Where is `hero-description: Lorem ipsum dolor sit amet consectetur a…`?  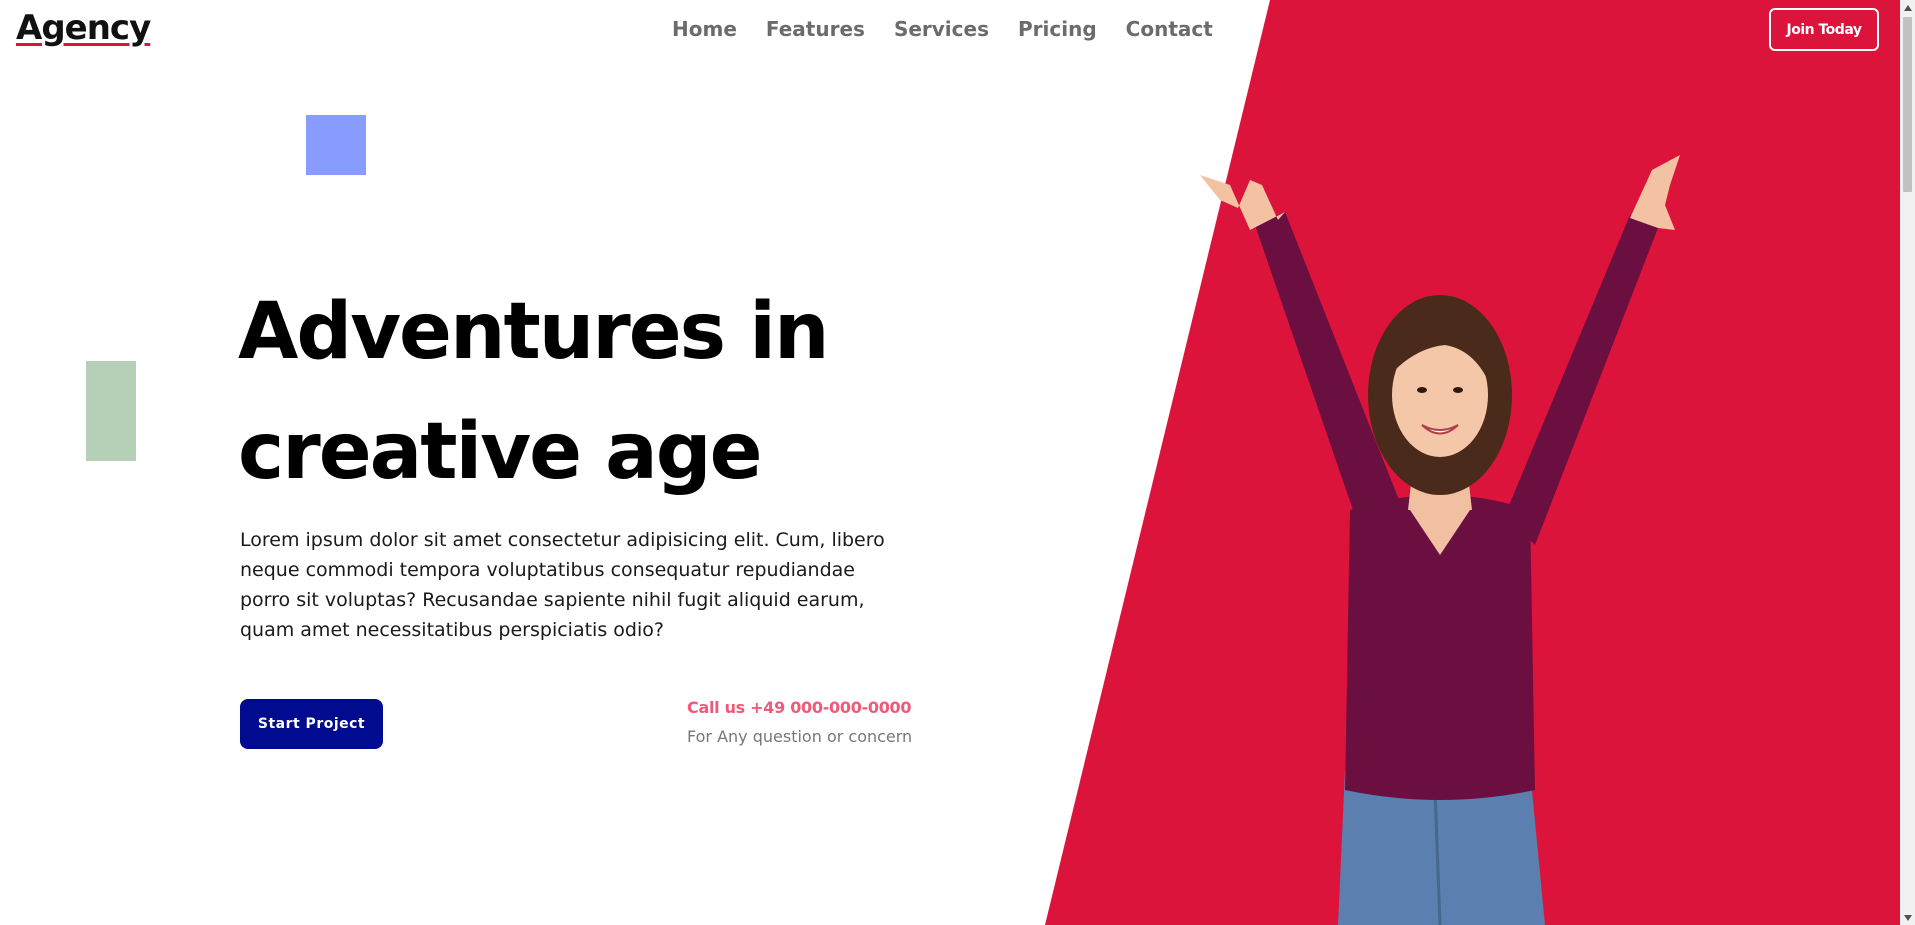 hero-description: Lorem ipsum dolor sit amet consectetur a… is located at coordinates (562, 585).